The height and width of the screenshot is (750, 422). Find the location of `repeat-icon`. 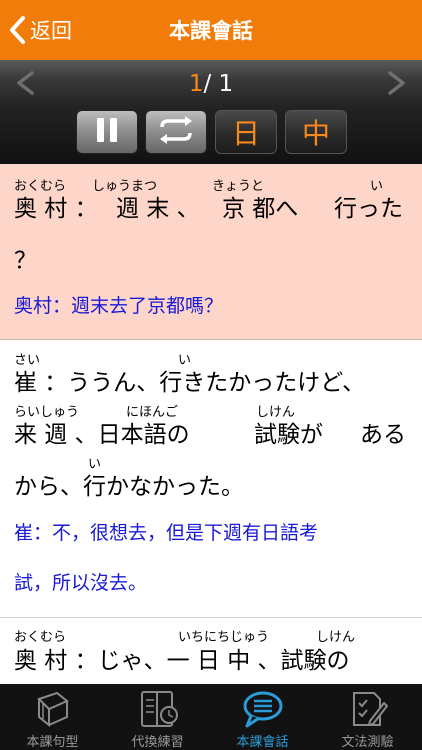

repeat-icon is located at coordinates (176, 132).